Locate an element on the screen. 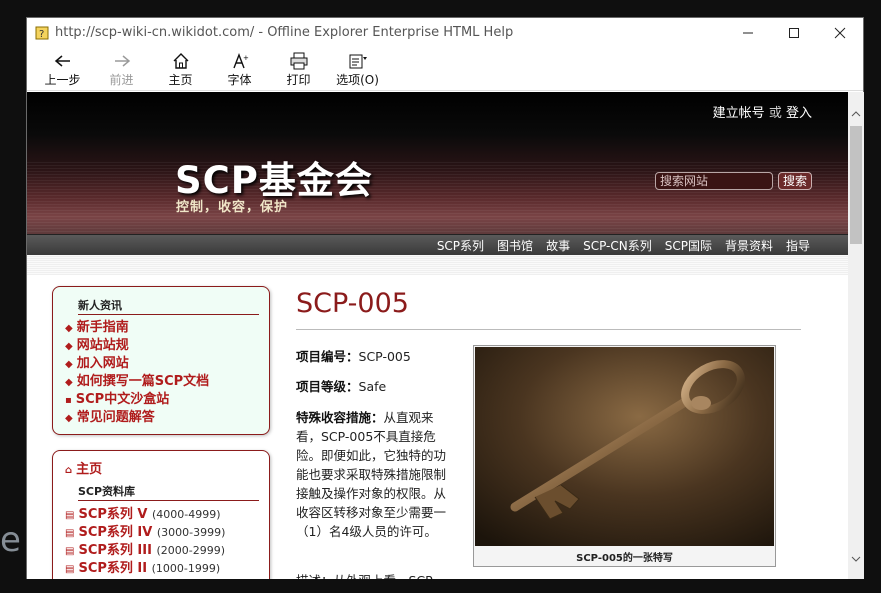 The image size is (881, 593). maximize-button is located at coordinates (794, 32).